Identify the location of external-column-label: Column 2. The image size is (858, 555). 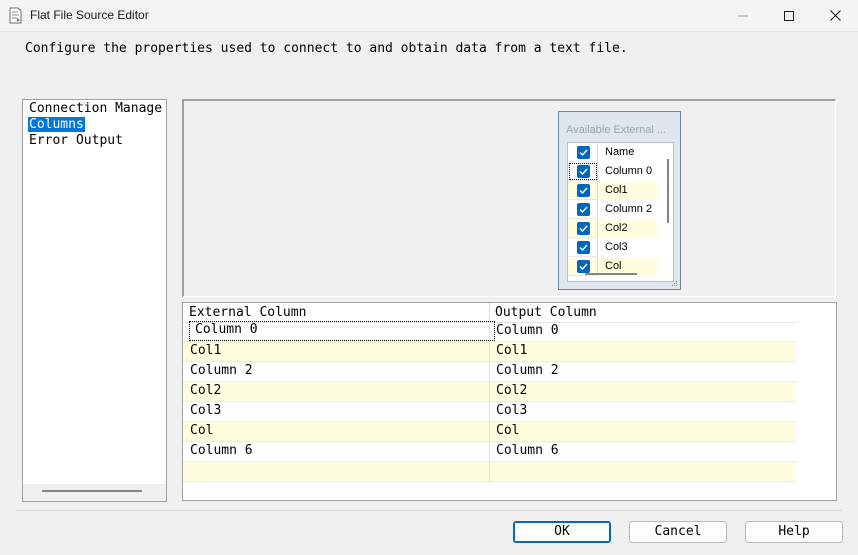
(629, 209).